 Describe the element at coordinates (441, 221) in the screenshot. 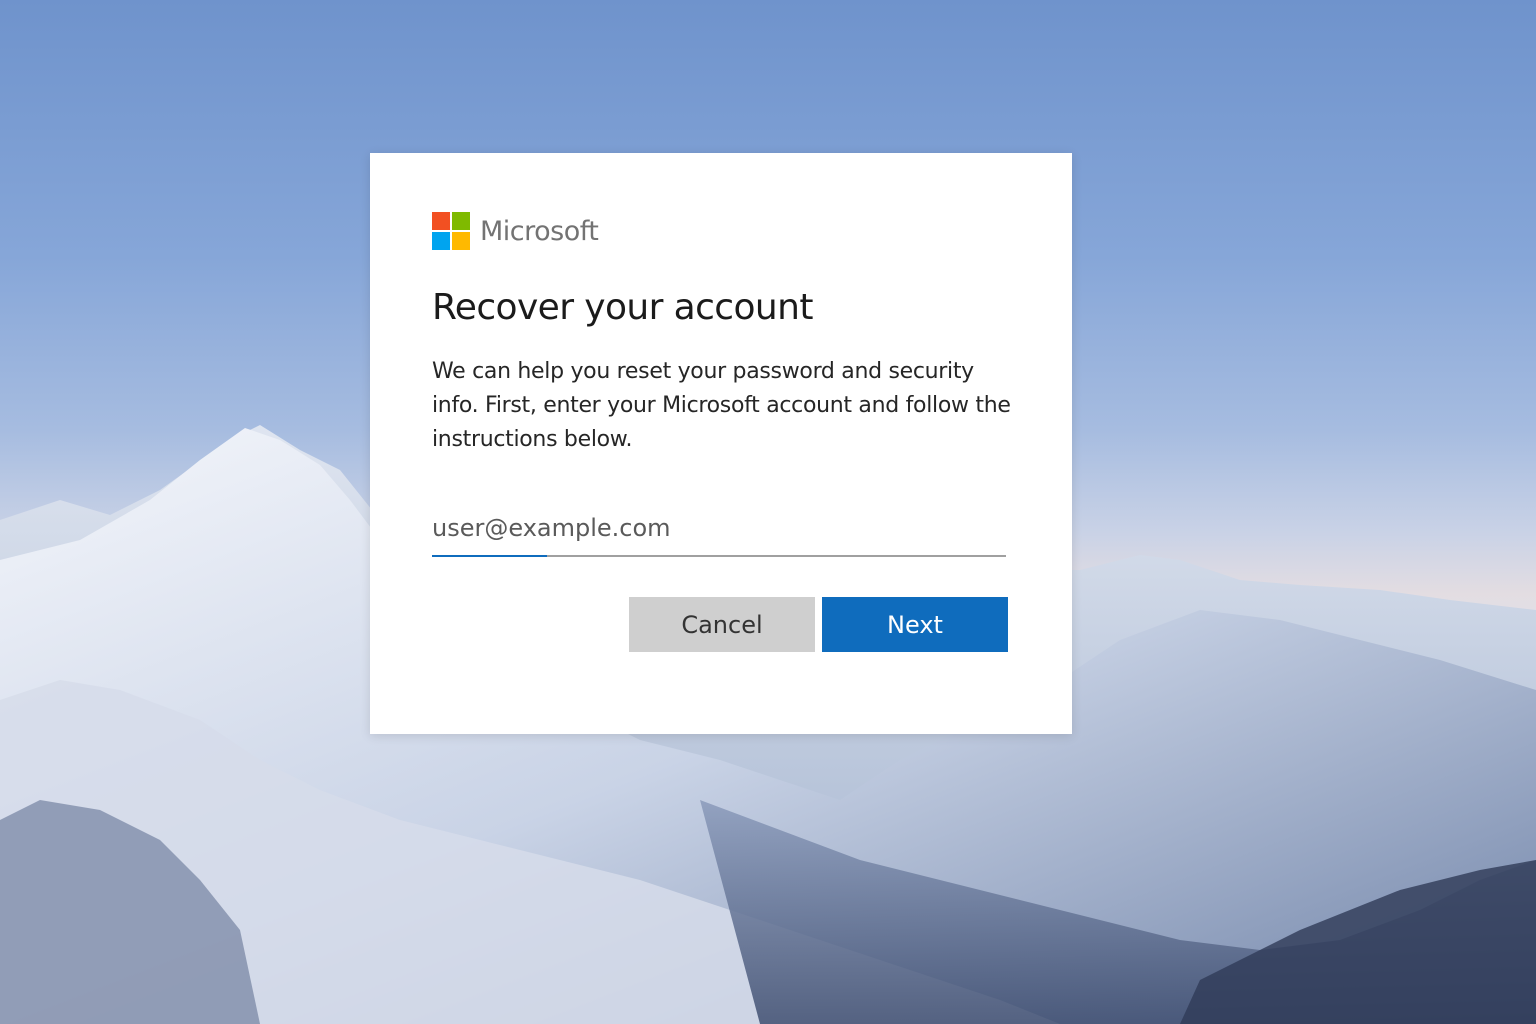

I see `logo-square-red` at that location.